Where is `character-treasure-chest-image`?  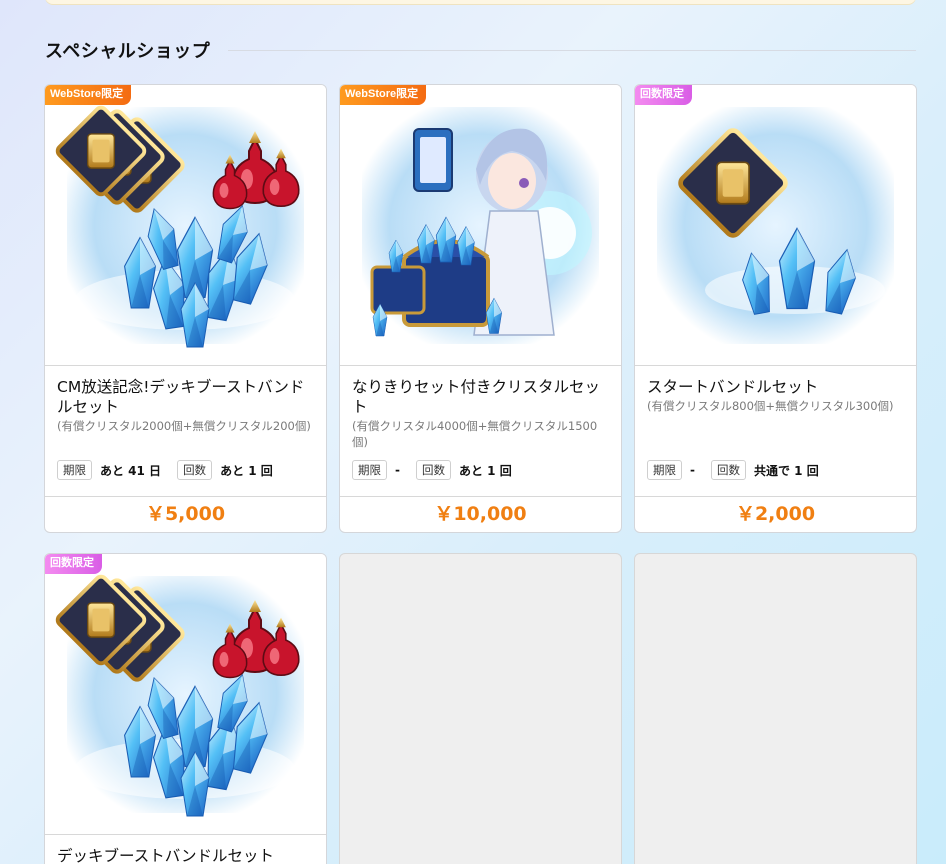
character-treasure-chest-image is located at coordinates (480, 225).